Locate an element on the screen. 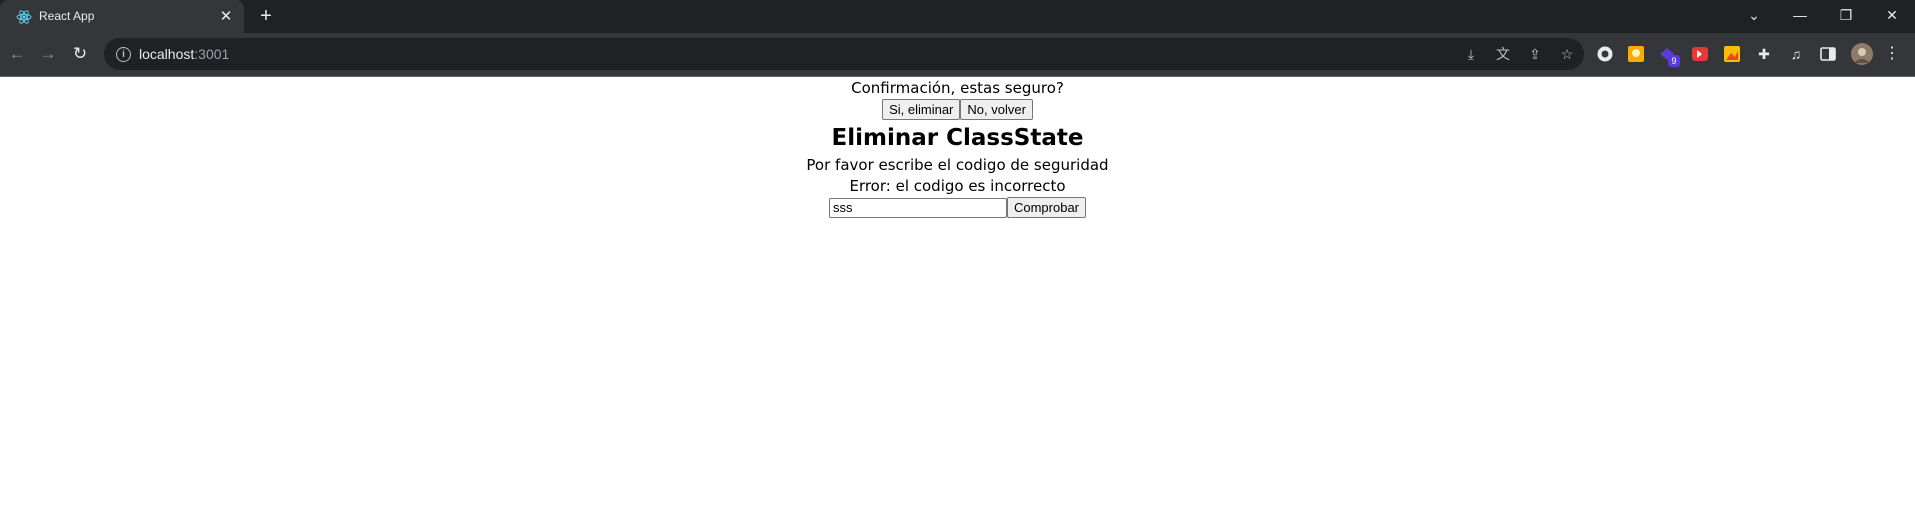 The image size is (1915, 512). restore-icon: ❐ is located at coordinates (1846, 16).